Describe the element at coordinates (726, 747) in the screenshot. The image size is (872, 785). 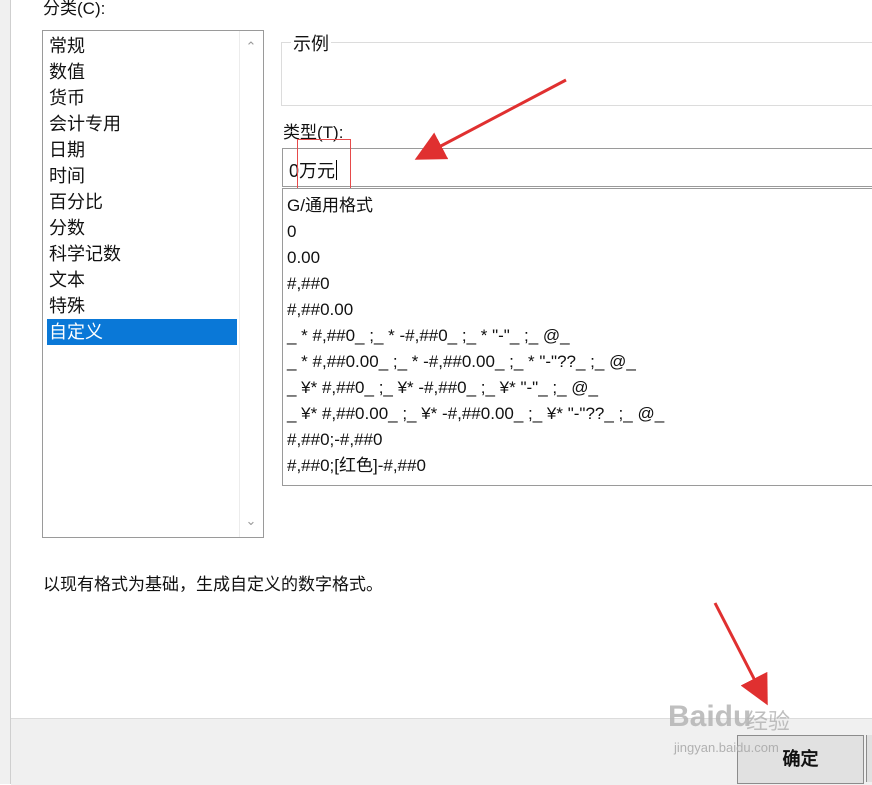
I see `watermark-url: jingyan.baidu.com` at that location.